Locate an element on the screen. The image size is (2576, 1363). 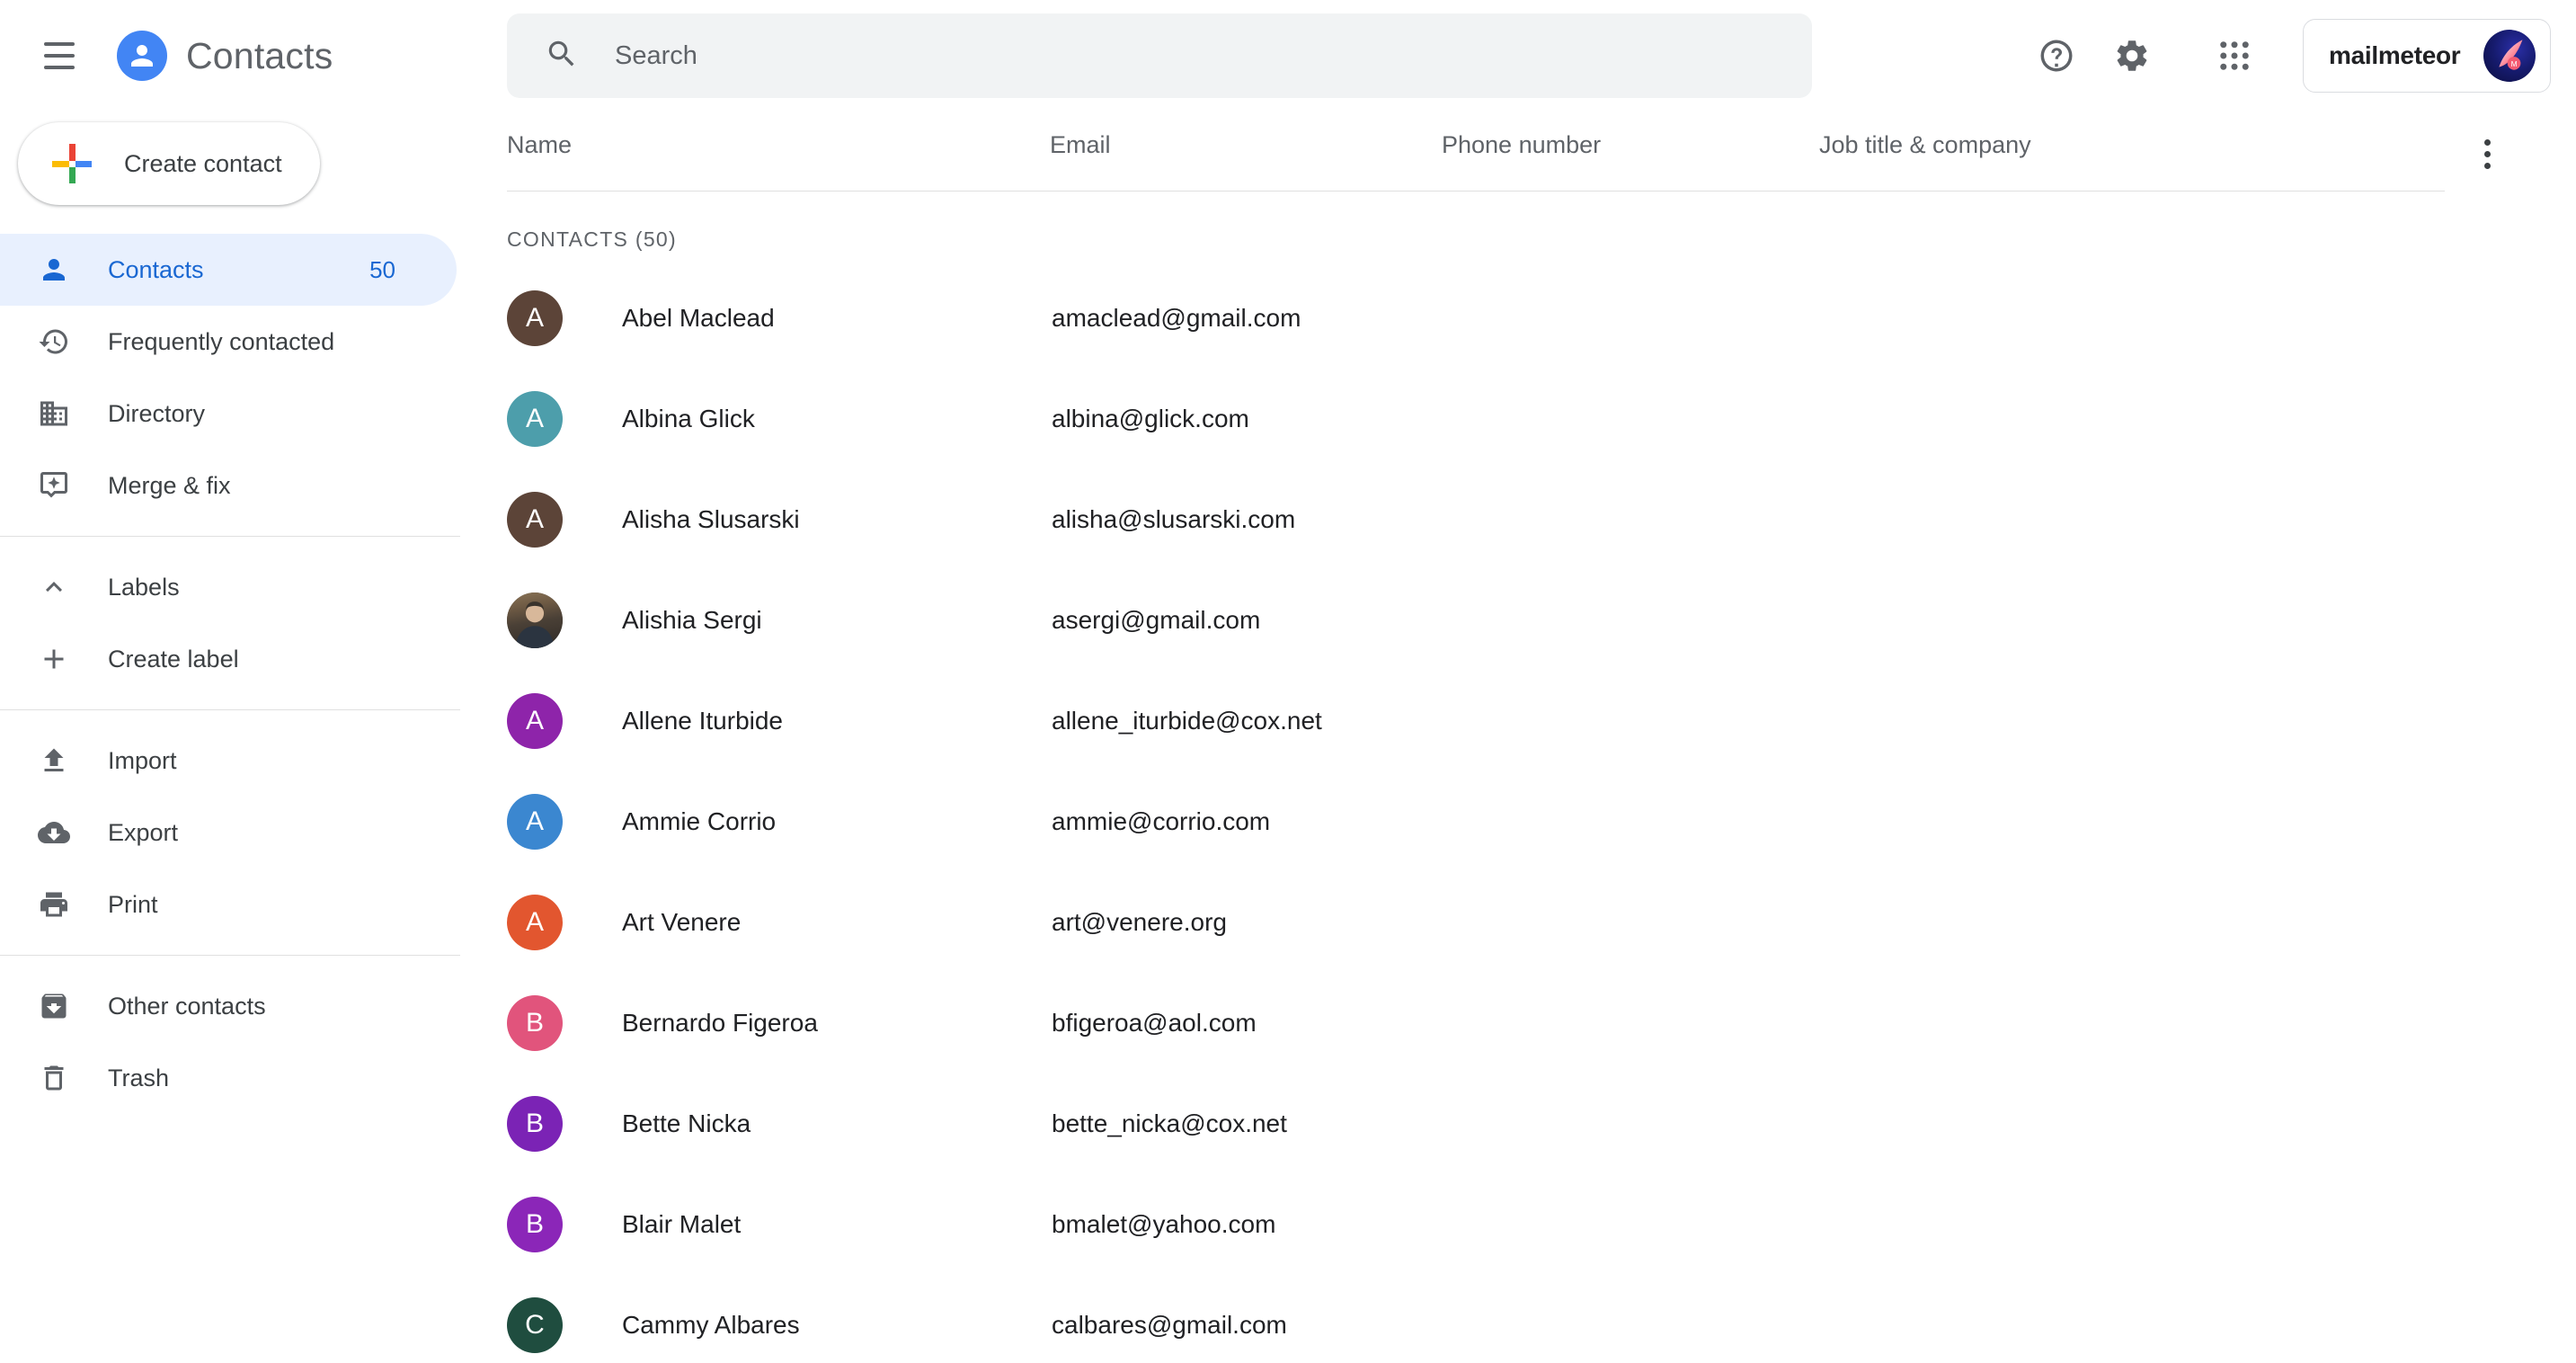
brand-row: Contacts is located at coordinates (230, 55).